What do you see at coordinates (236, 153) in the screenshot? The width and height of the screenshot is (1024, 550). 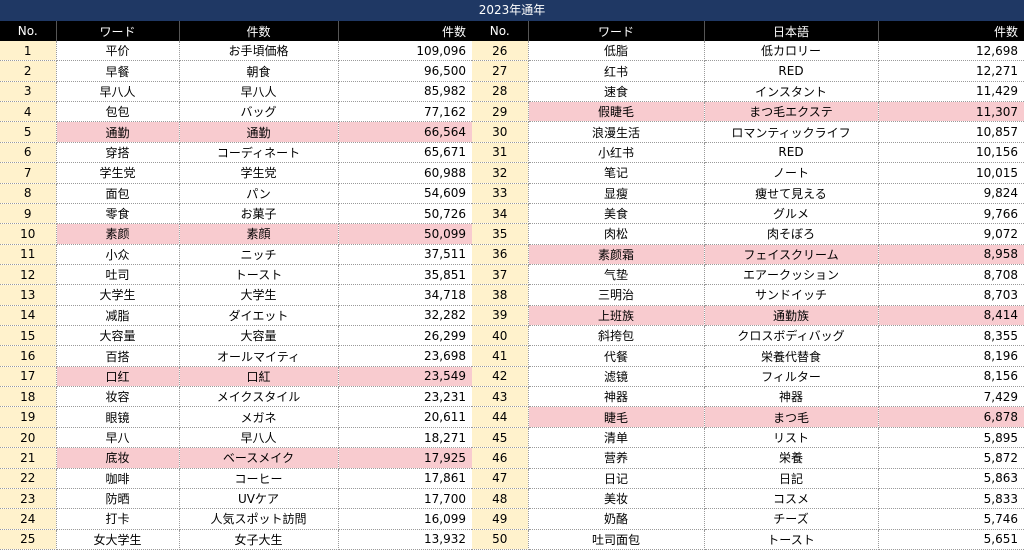 I see `table-row: 6 穿搭 コーディネート 65,671` at bounding box center [236, 153].